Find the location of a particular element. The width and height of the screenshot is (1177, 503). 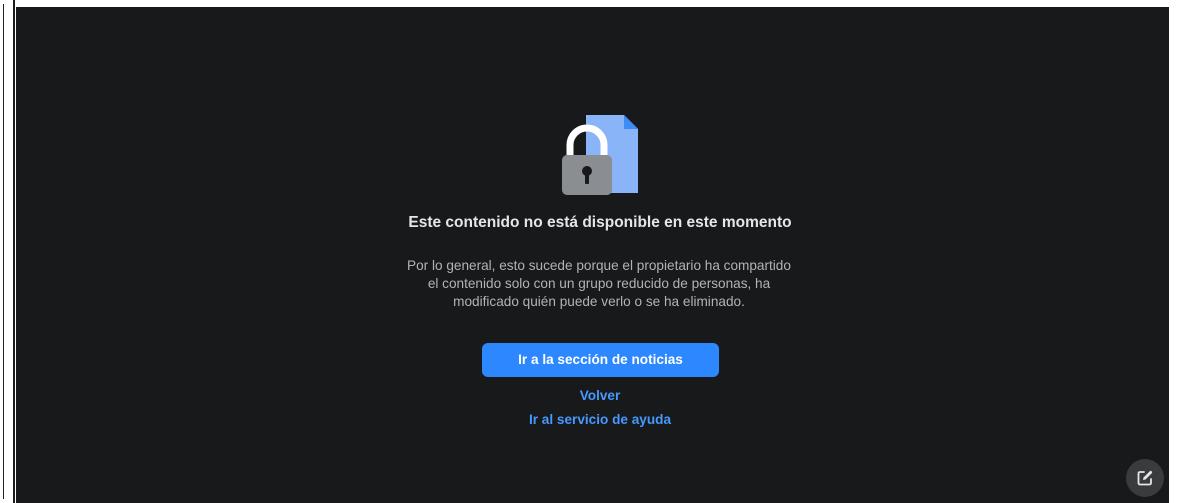

compose-icon is located at coordinates (1145, 478).